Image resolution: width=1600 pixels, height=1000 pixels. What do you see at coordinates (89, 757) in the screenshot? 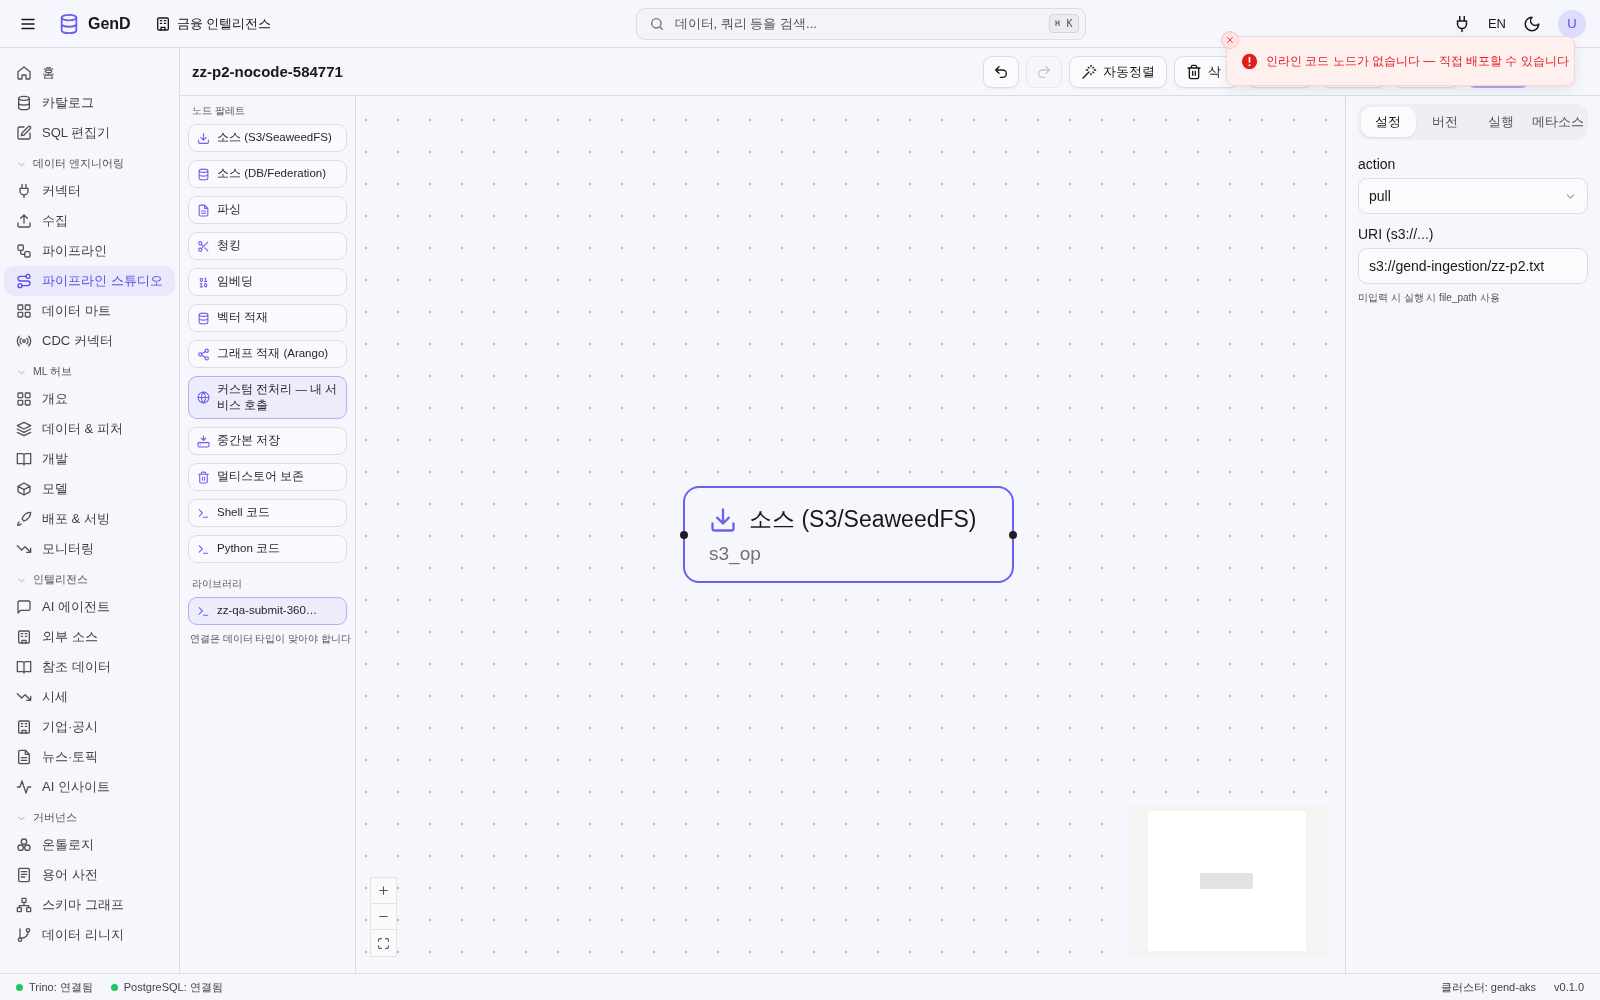
I see `sidebar-item: 뉴스·토픽` at bounding box center [89, 757].